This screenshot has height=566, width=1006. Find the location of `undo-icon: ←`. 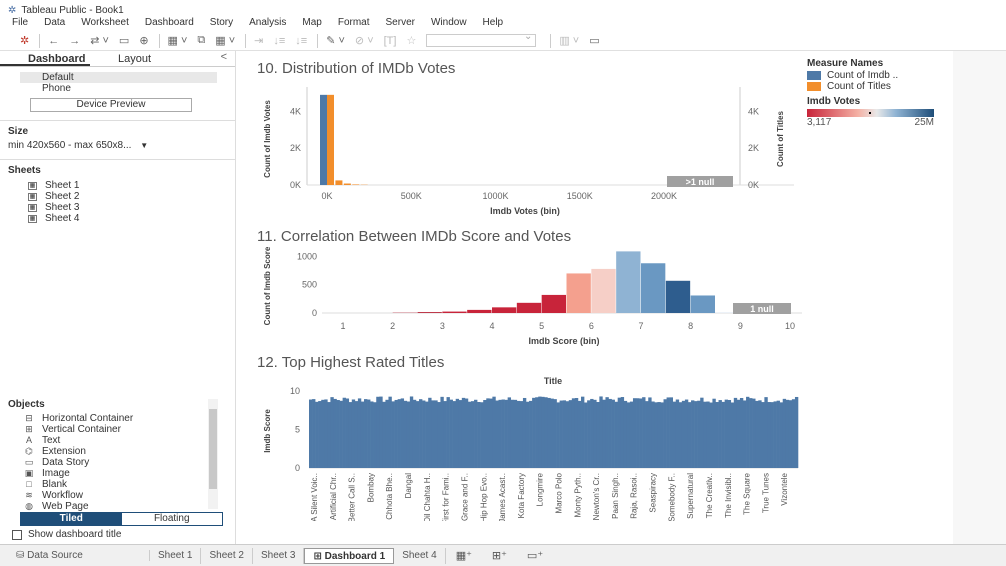

undo-icon: ← is located at coordinates (53, 41).